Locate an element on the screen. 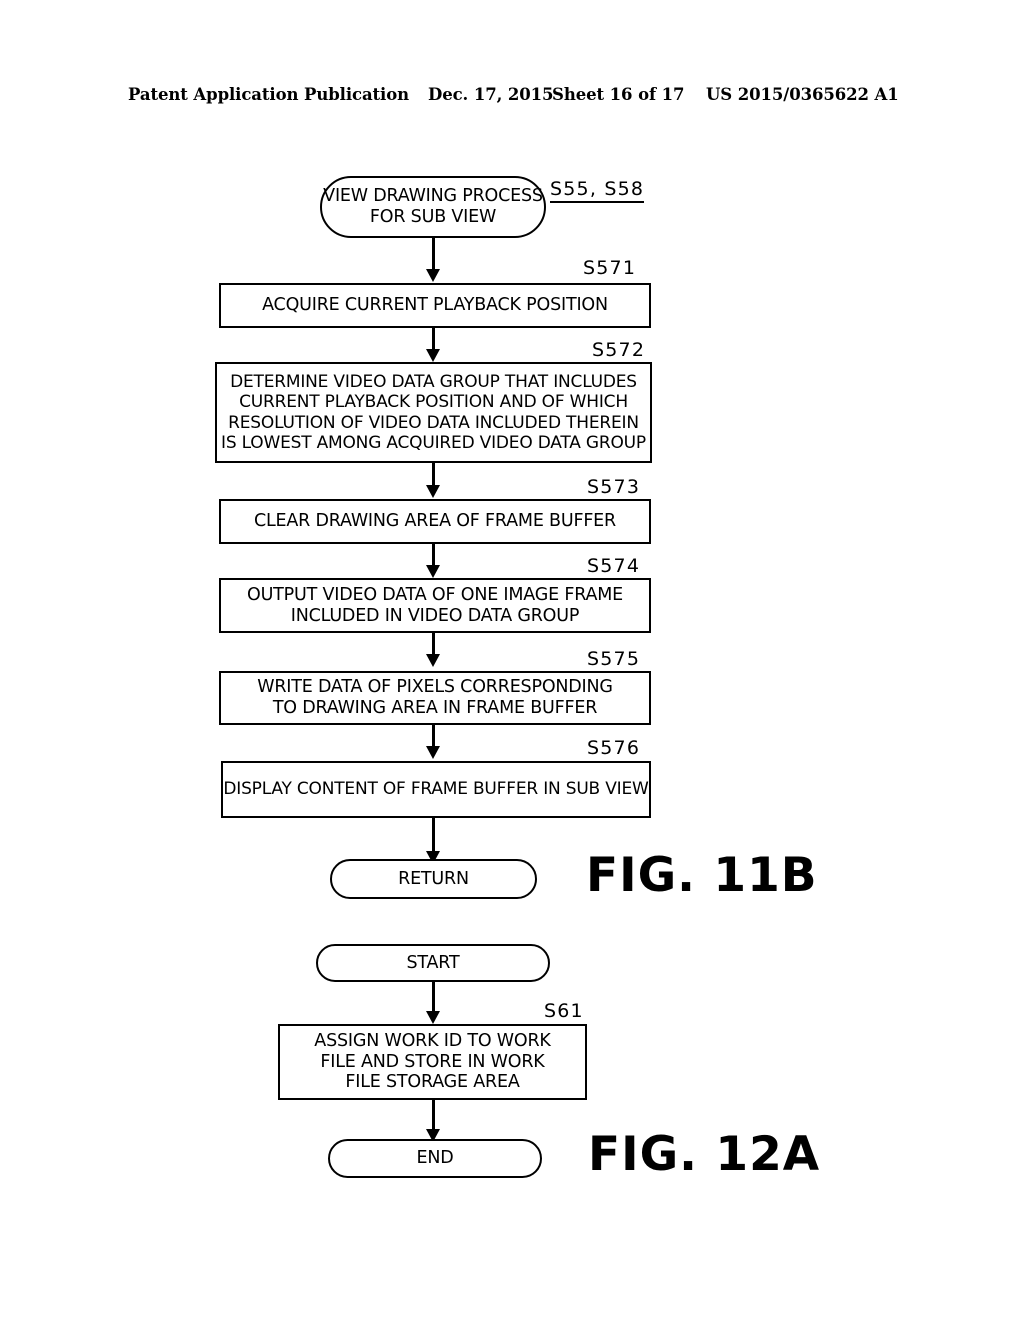  node-start: START is located at coordinates (433, 963).